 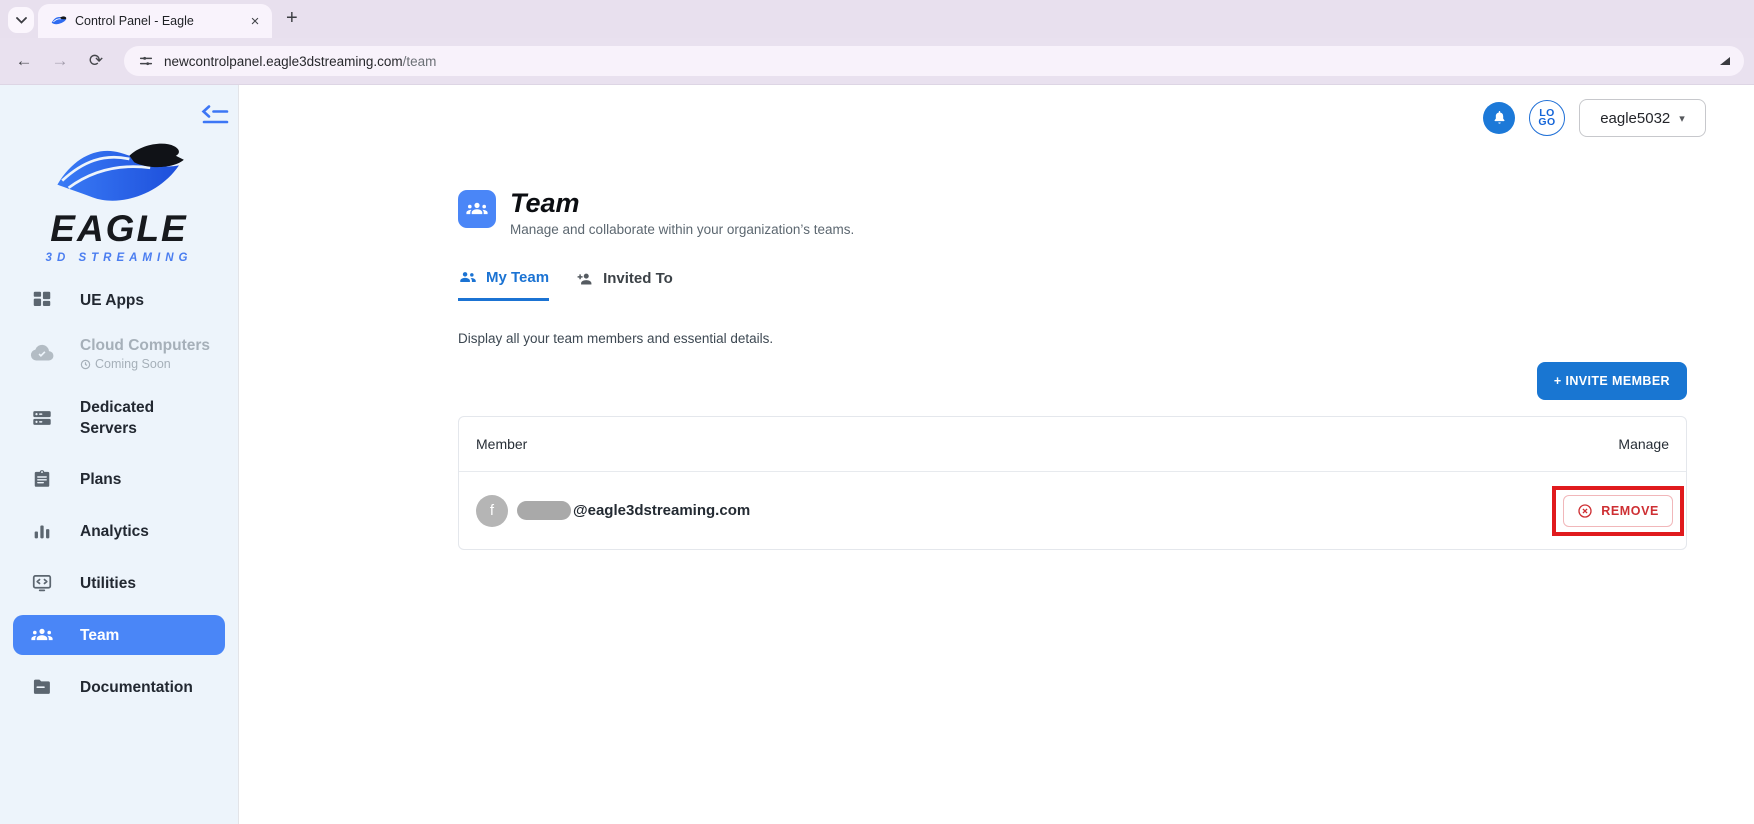 What do you see at coordinates (518, 277) in the screenshot?
I see `tab-label: My Team` at bounding box center [518, 277].